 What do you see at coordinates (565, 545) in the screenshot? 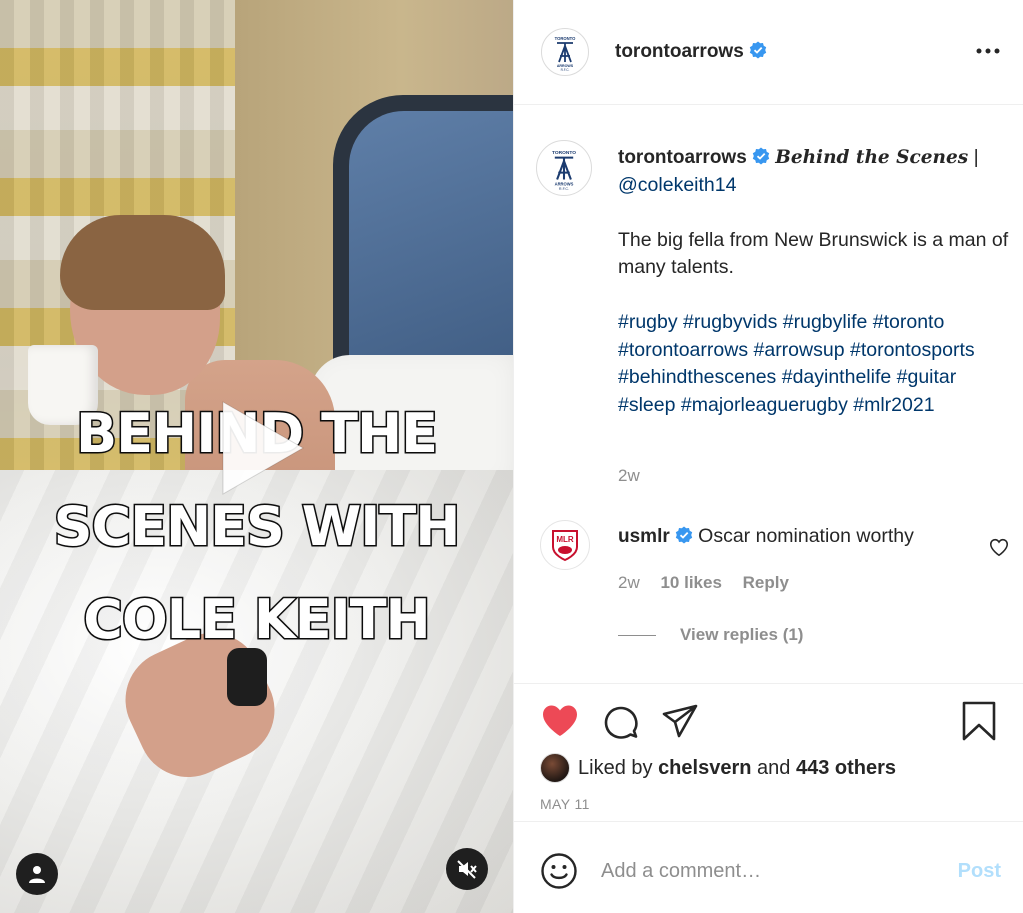
I see `usmlr-avatar: MLR` at bounding box center [565, 545].